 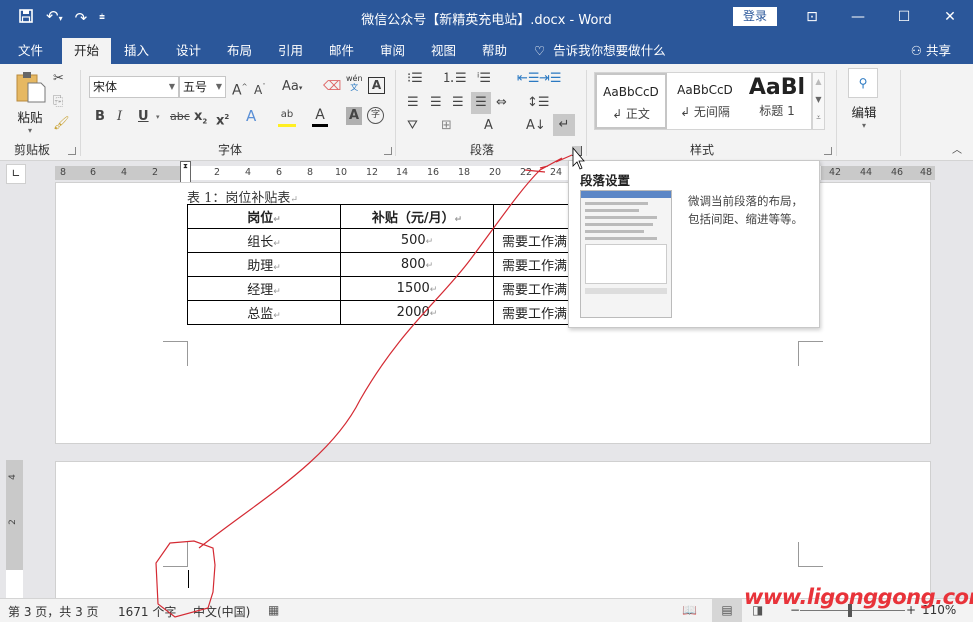 I want to click on tab-help: 帮助, so click(x=494, y=51).